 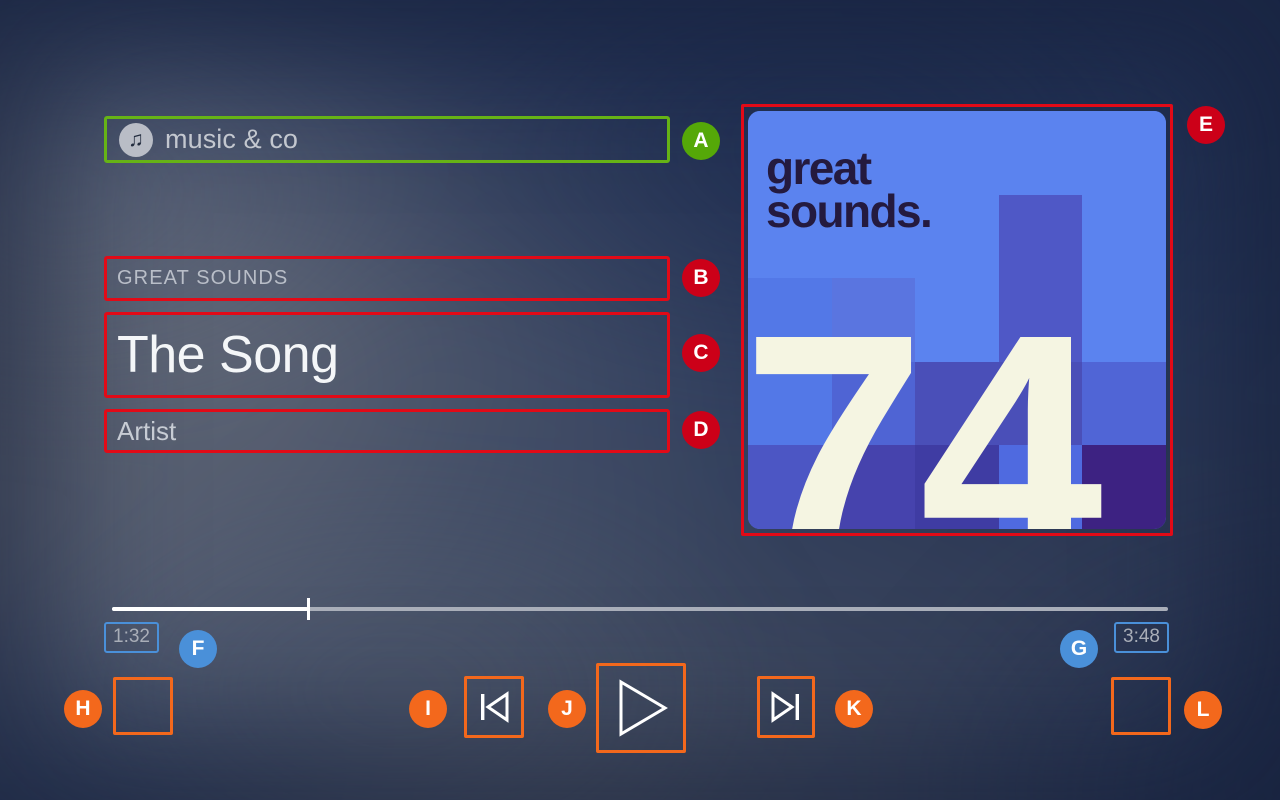 What do you see at coordinates (387, 431) in the screenshot?
I see `artist-name-box: Artist` at bounding box center [387, 431].